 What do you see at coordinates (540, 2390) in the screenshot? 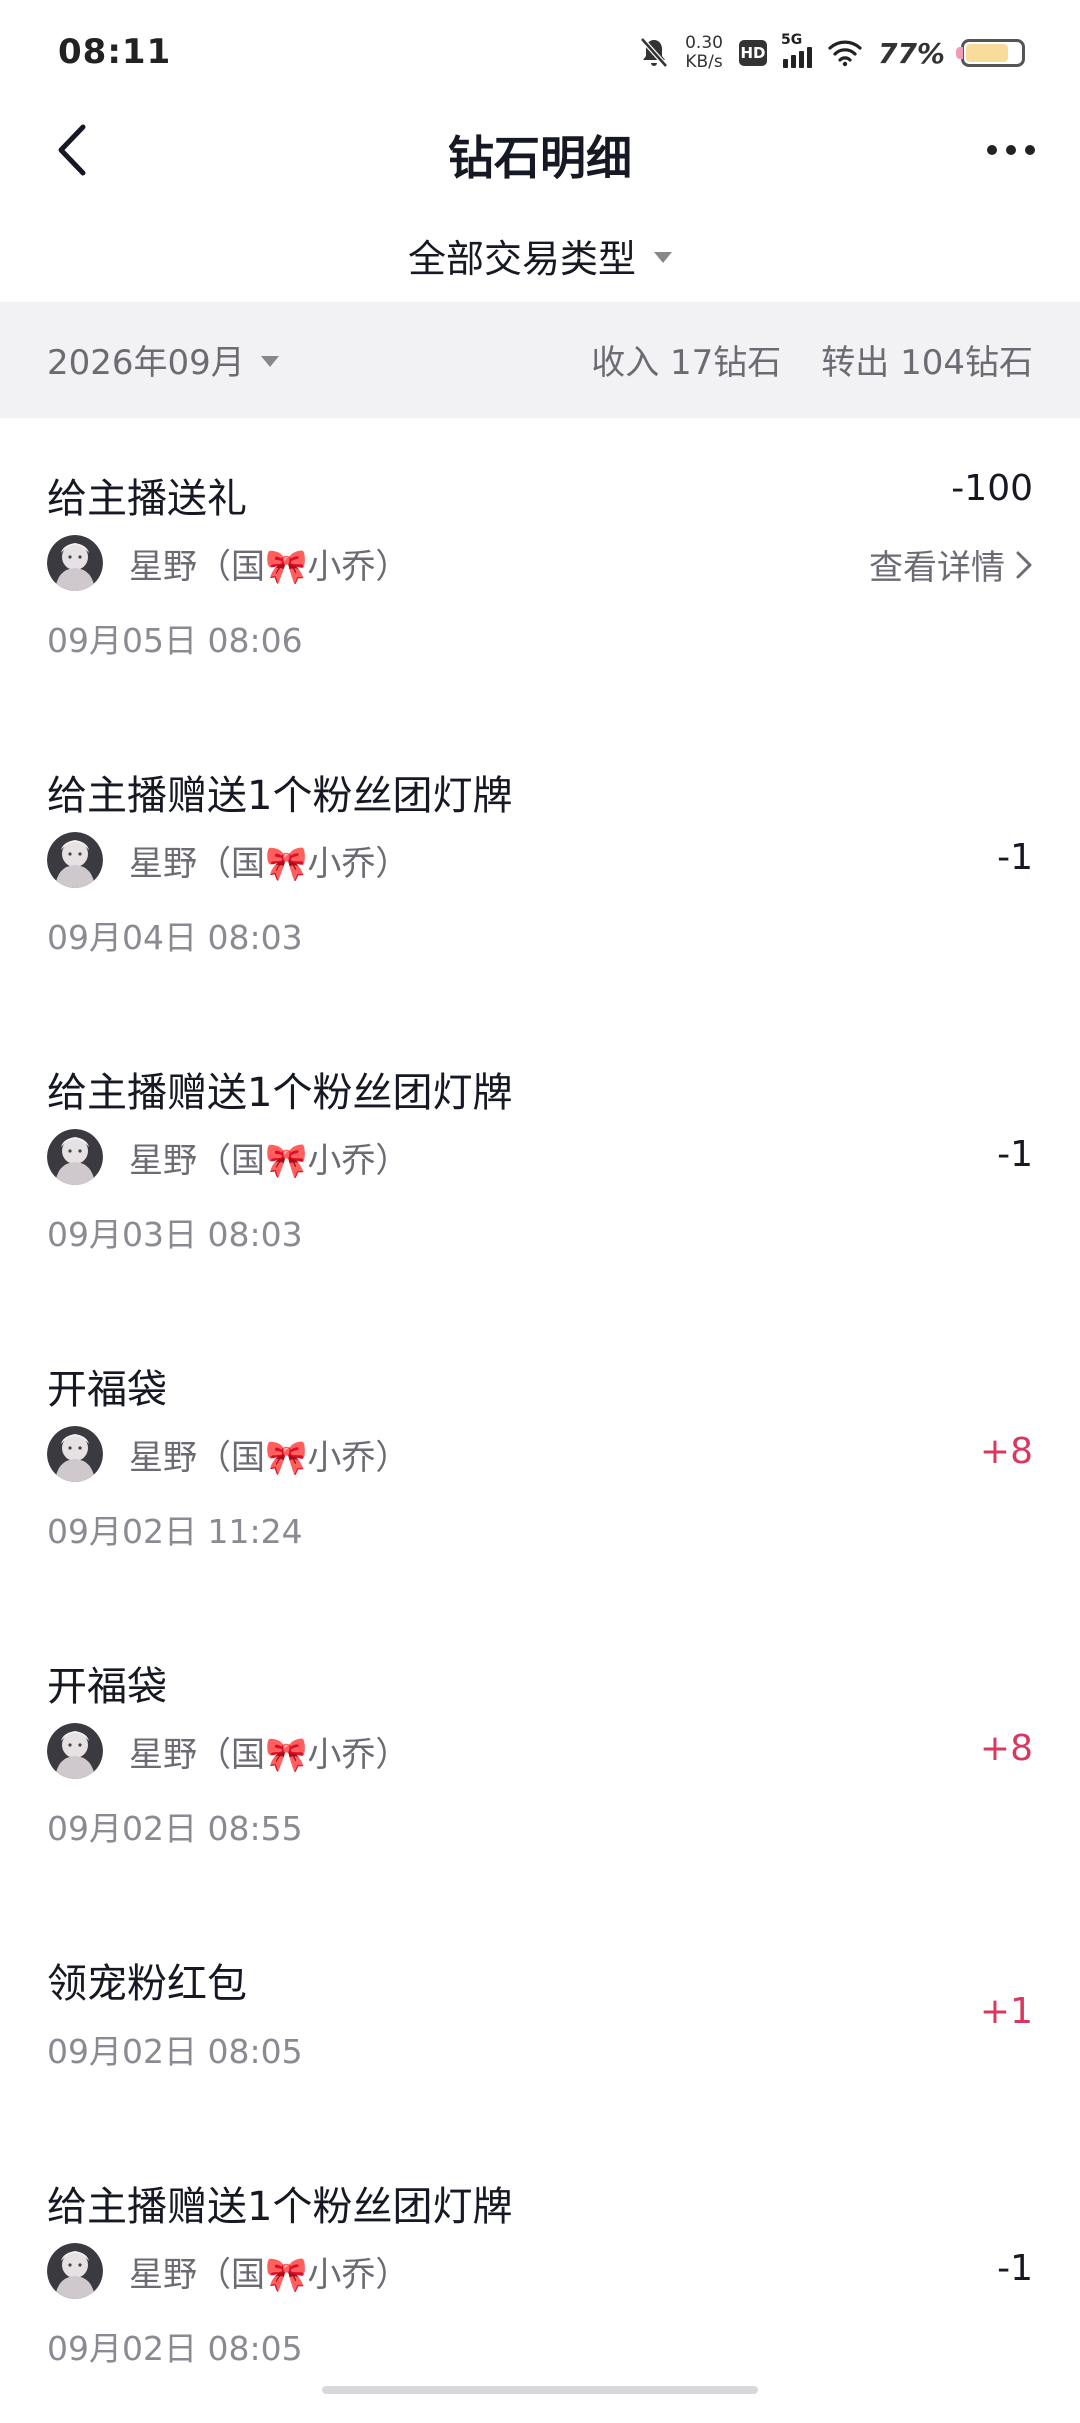
I see `home-indicator` at bounding box center [540, 2390].